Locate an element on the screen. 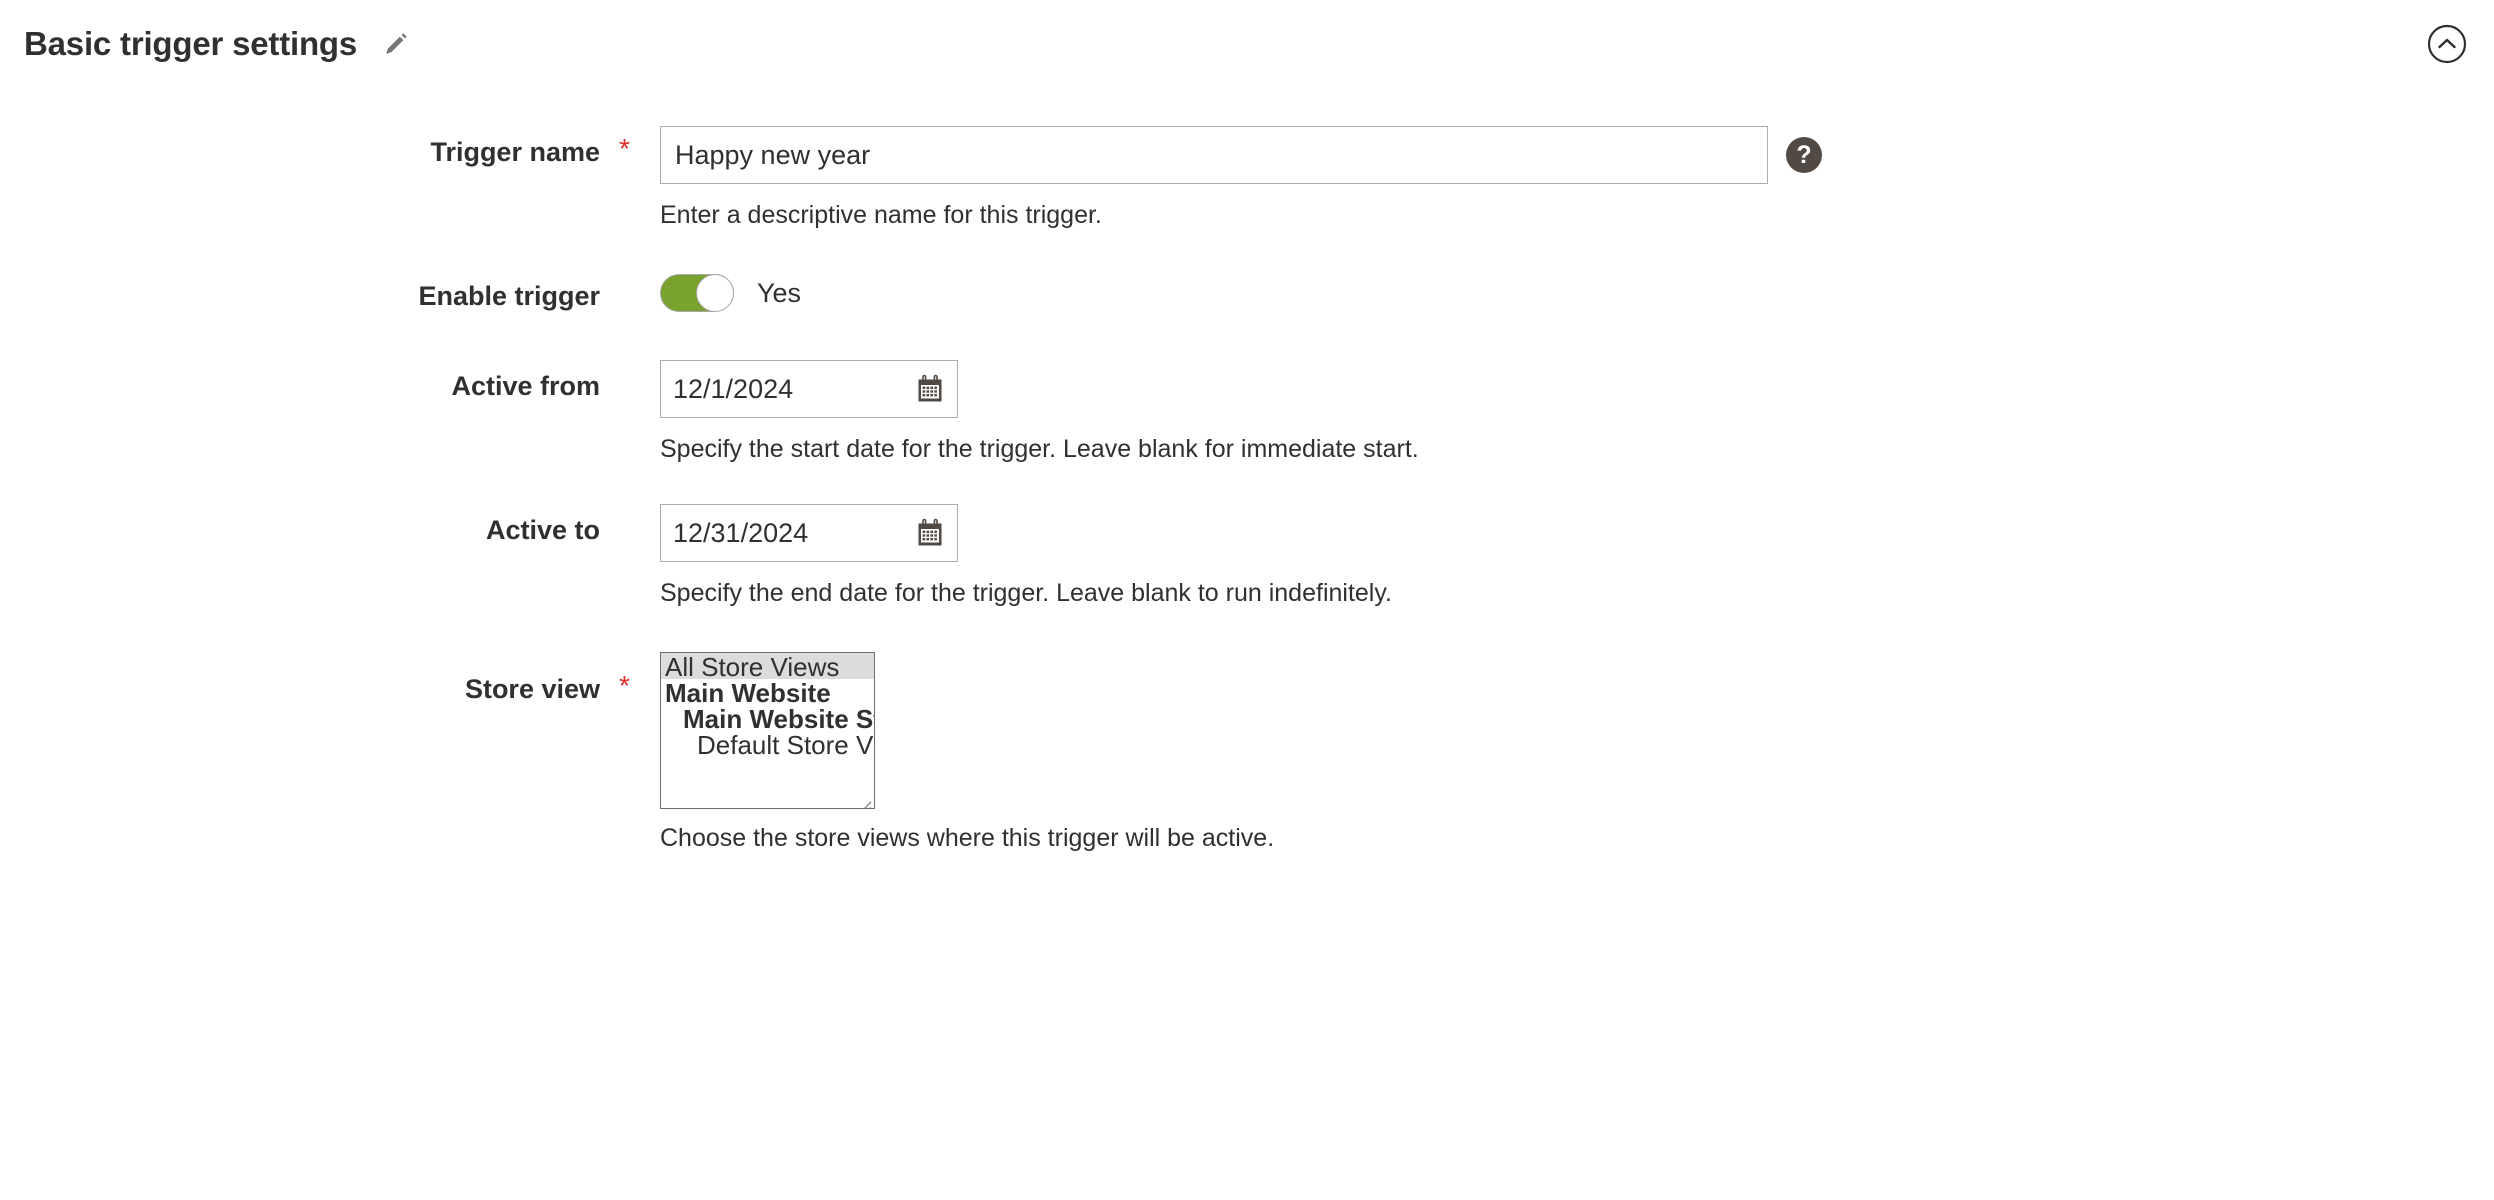  store-view-option: All Store Views is located at coordinates (767, 666).